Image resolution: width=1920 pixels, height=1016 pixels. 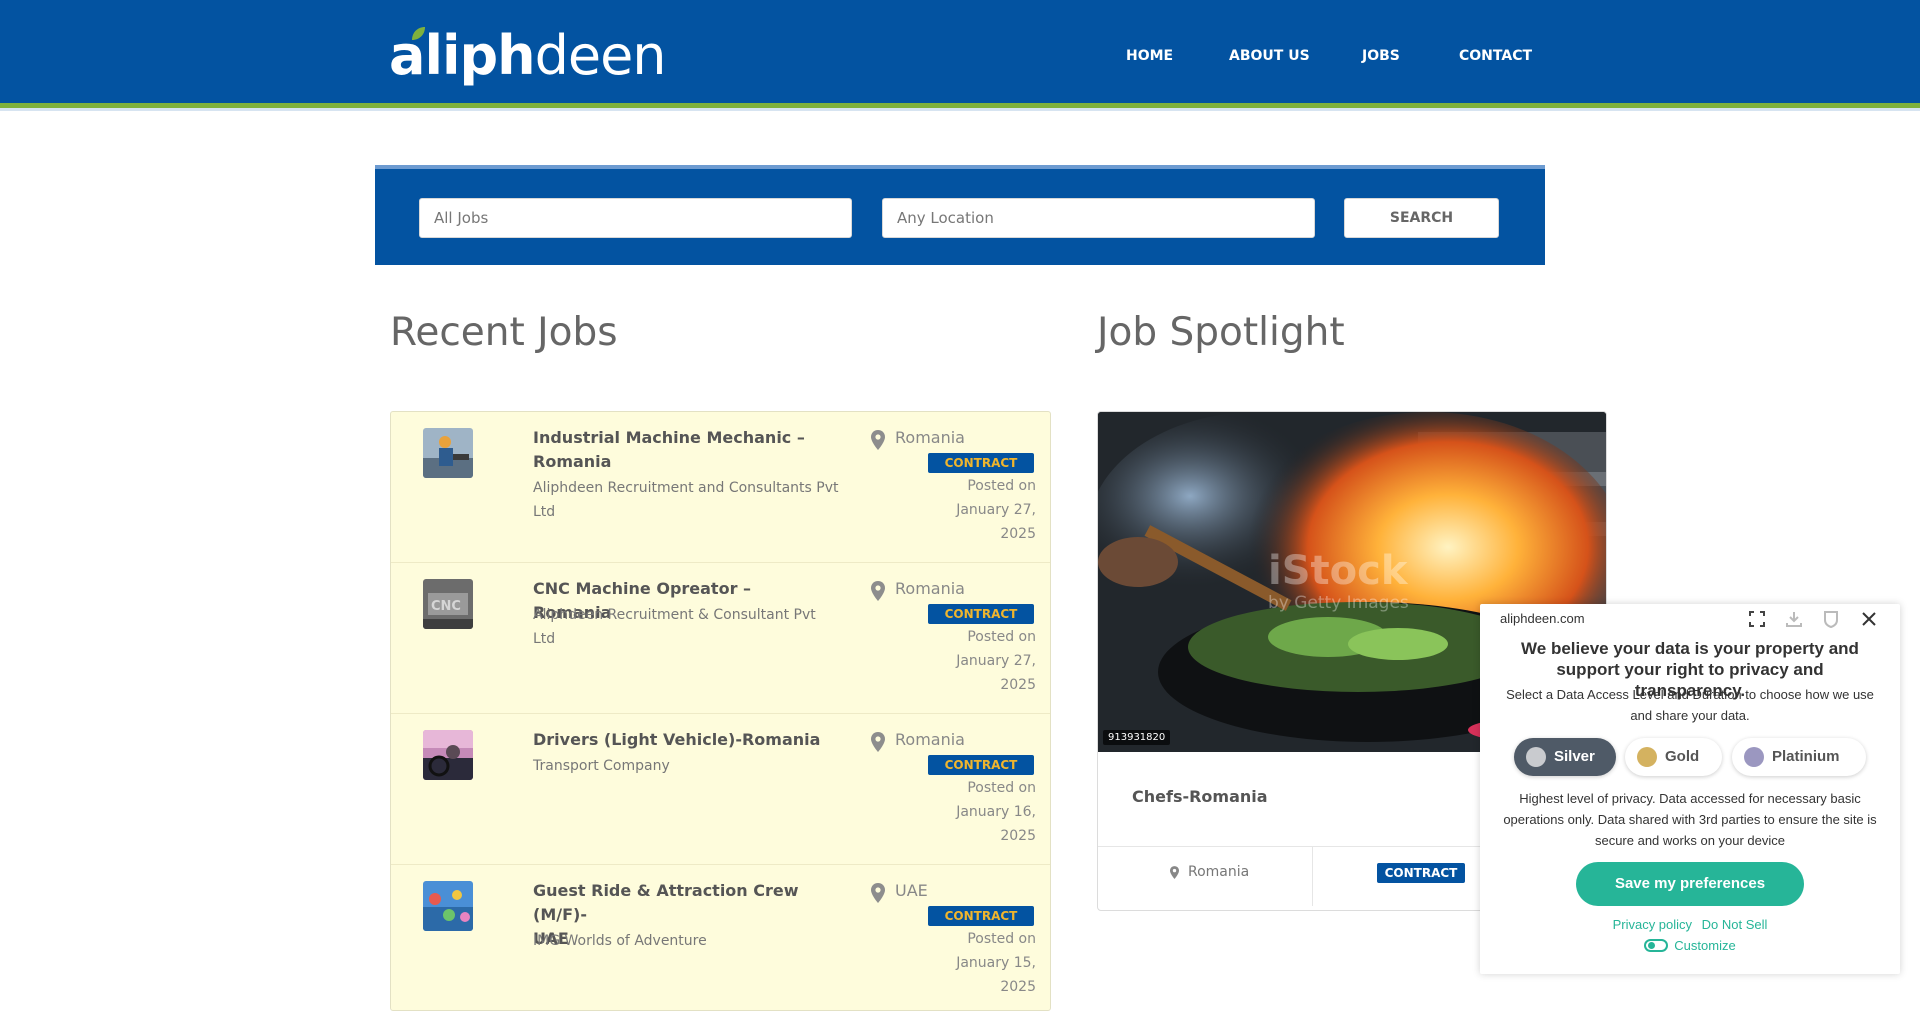 I want to click on job-title: Drivers (Light Vehicle)-Romania, so click(x=683, y=740).